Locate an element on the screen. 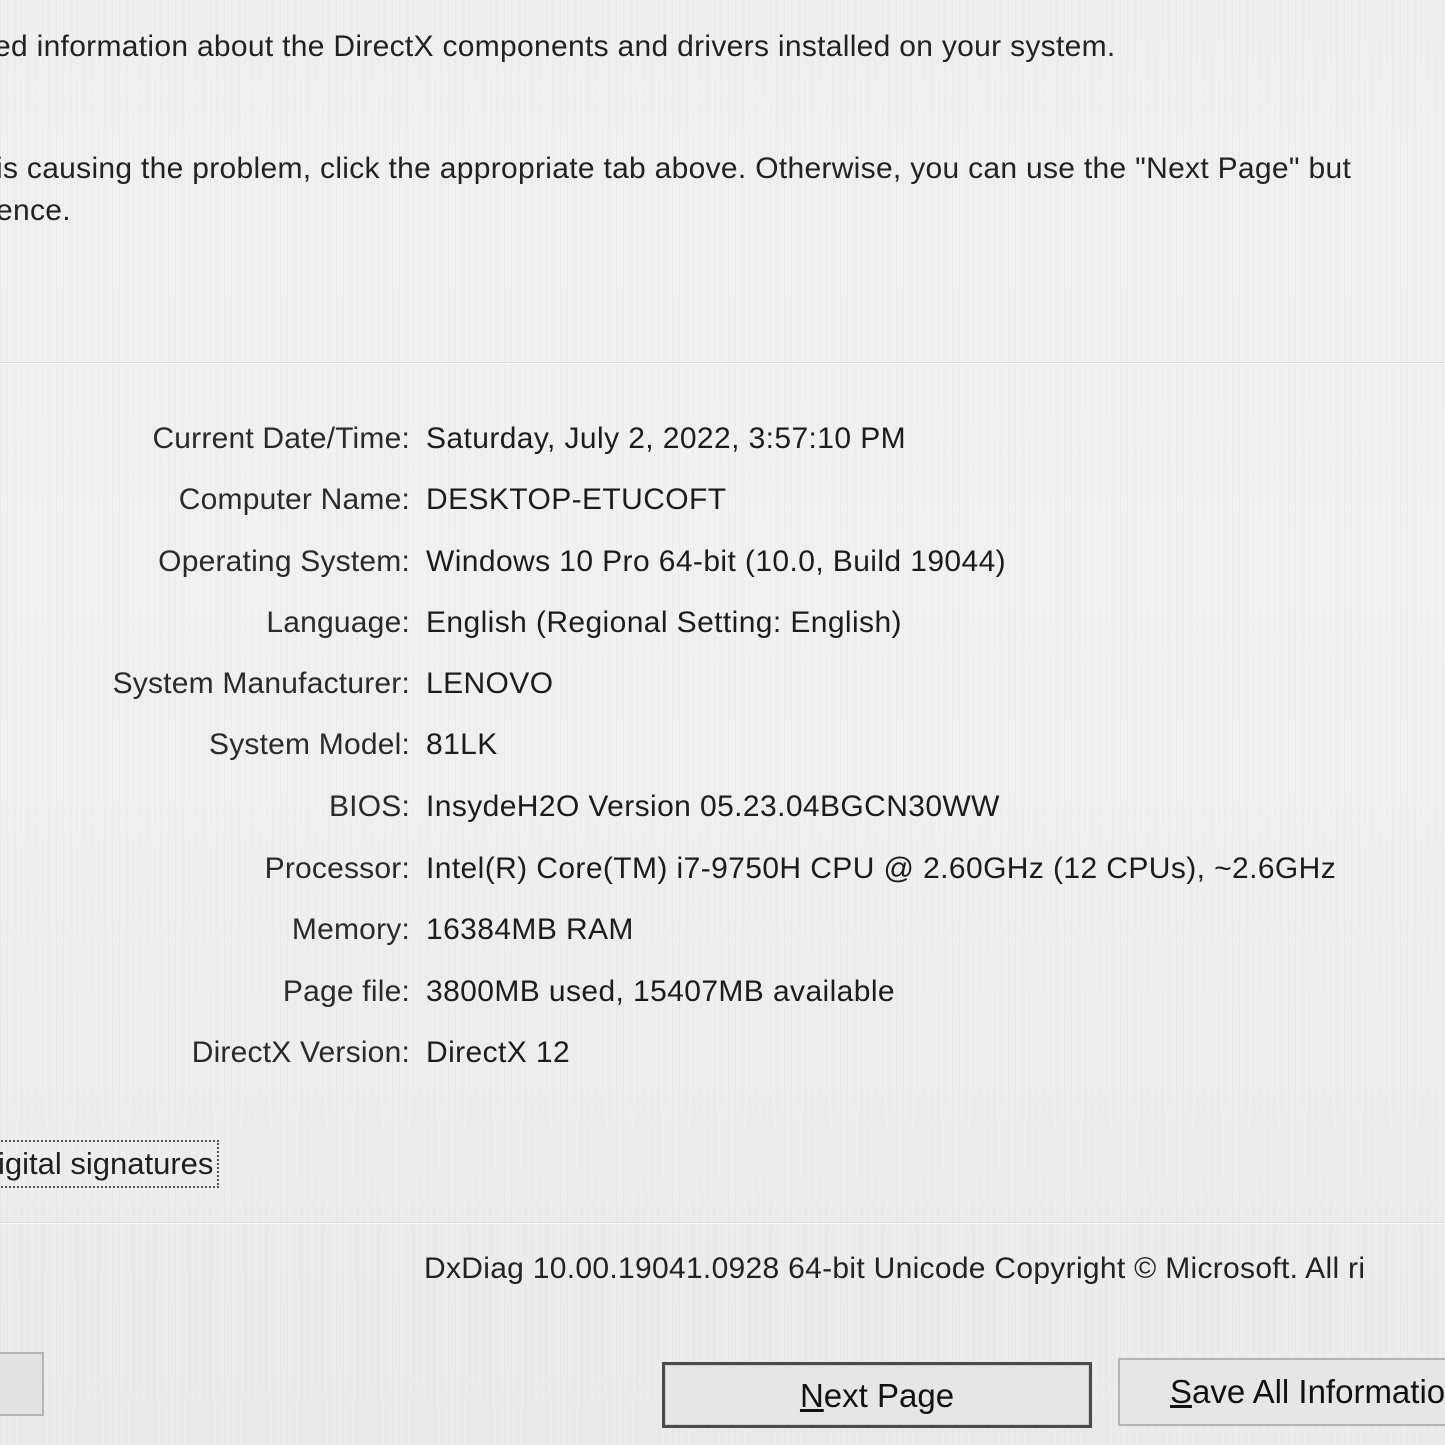 This screenshot has width=1445, height=1445. info-value: DirectX 12 is located at coordinates (498, 1052).